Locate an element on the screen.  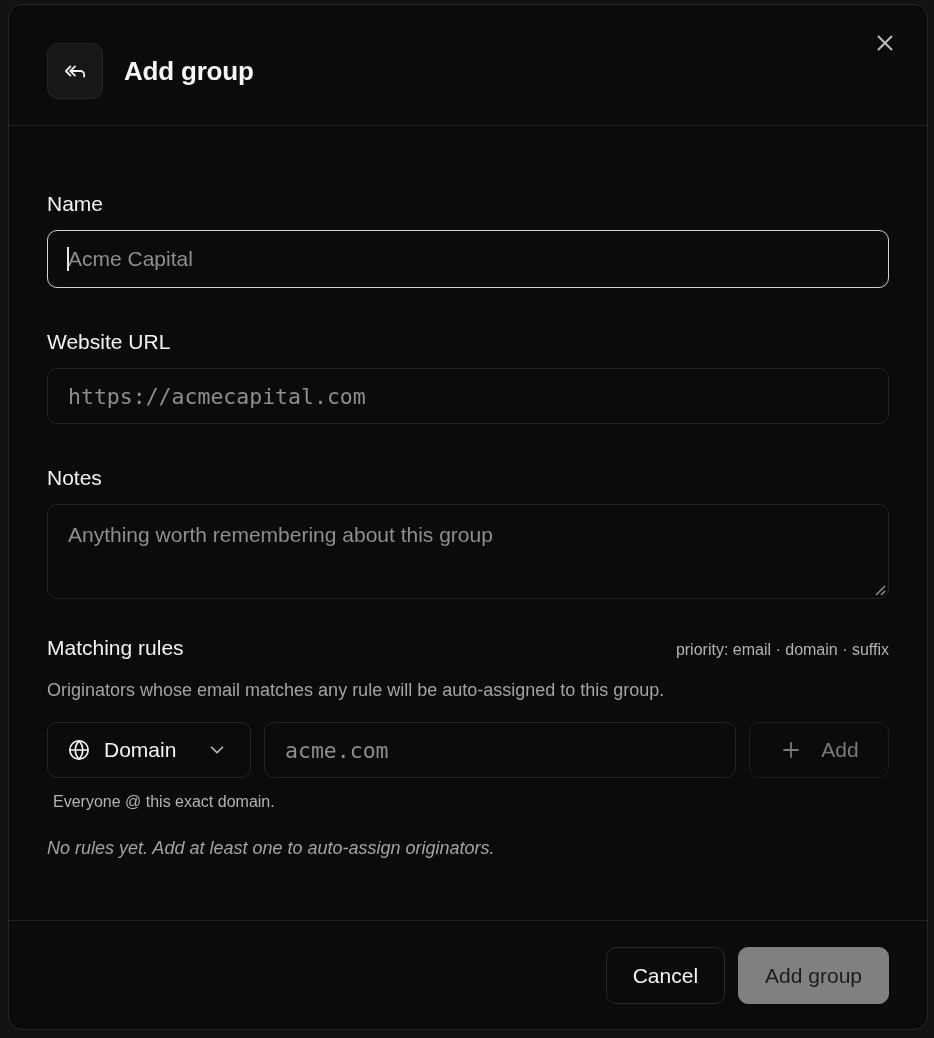
rule-type-select: Domain is located at coordinates (149, 750).